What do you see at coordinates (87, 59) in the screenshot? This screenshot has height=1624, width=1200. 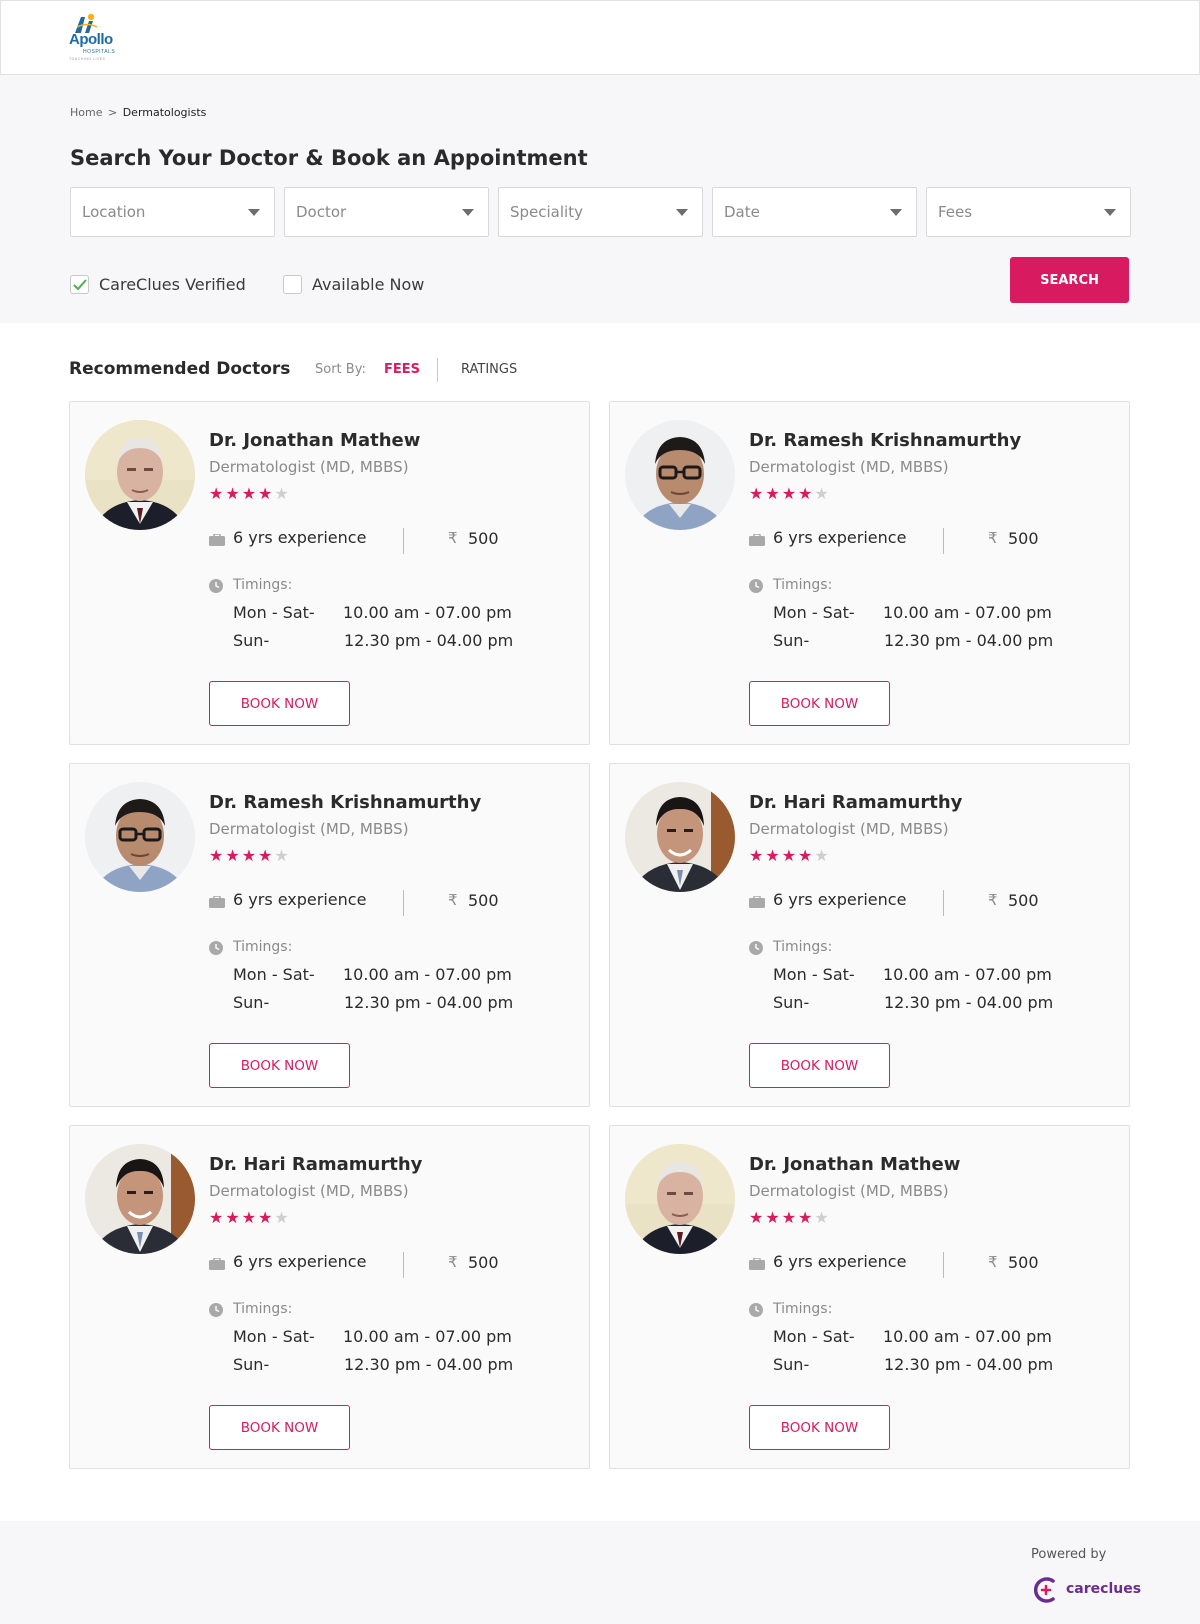 I see `logo-tagline: TOUCHING LIVES` at bounding box center [87, 59].